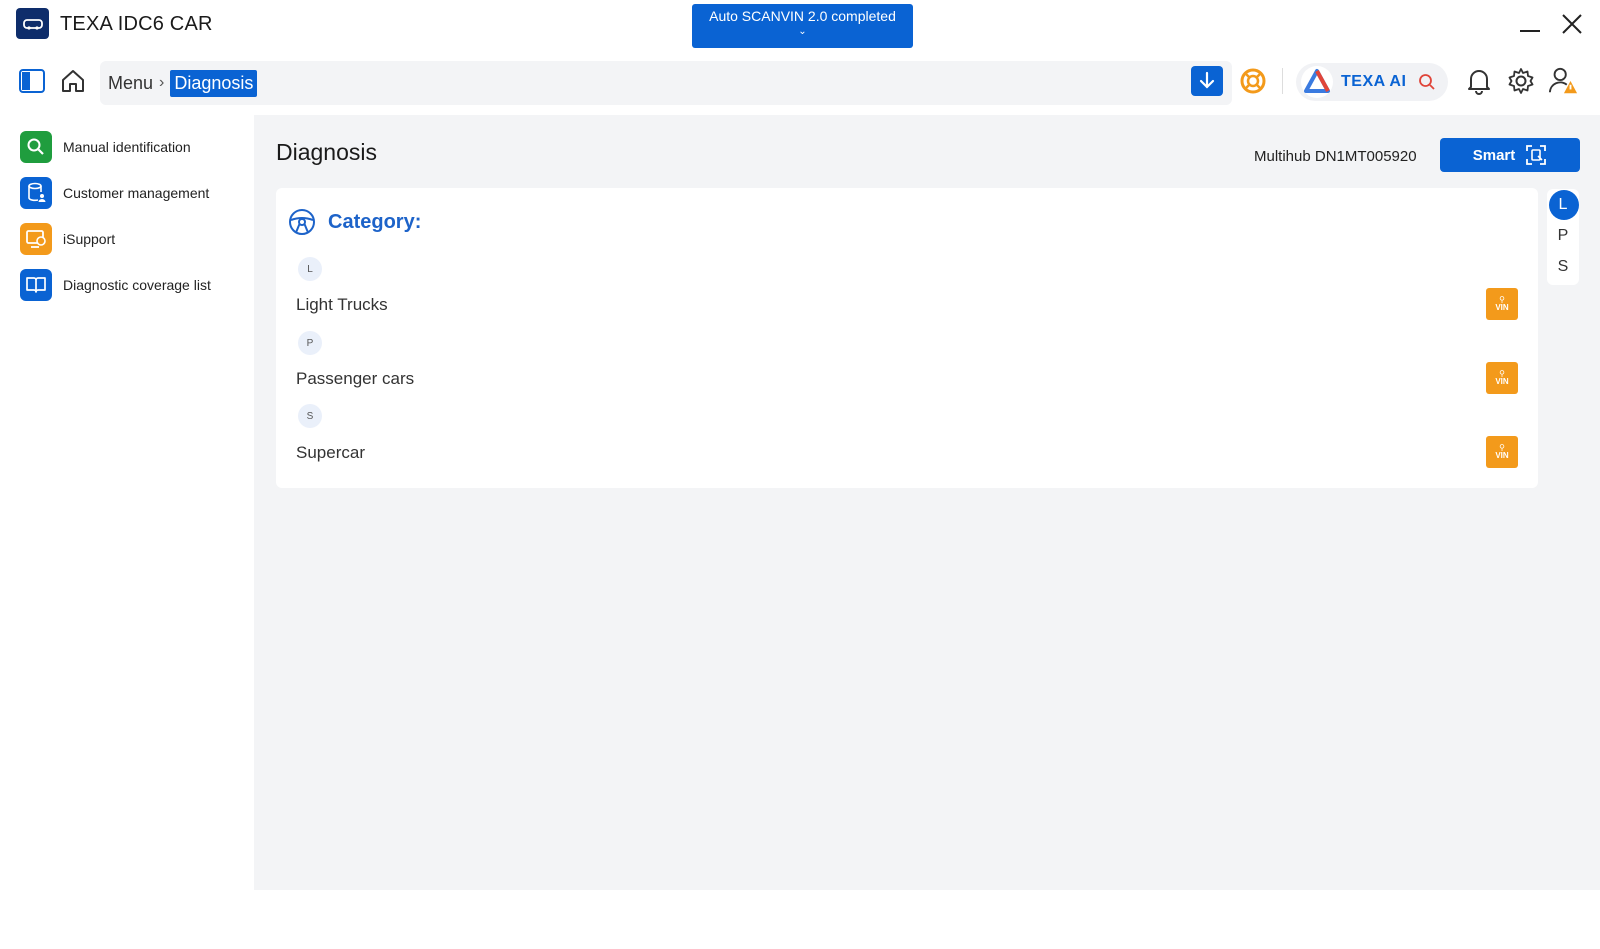 The height and width of the screenshot is (949, 1600). I want to click on home-icon, so click(73, 81).